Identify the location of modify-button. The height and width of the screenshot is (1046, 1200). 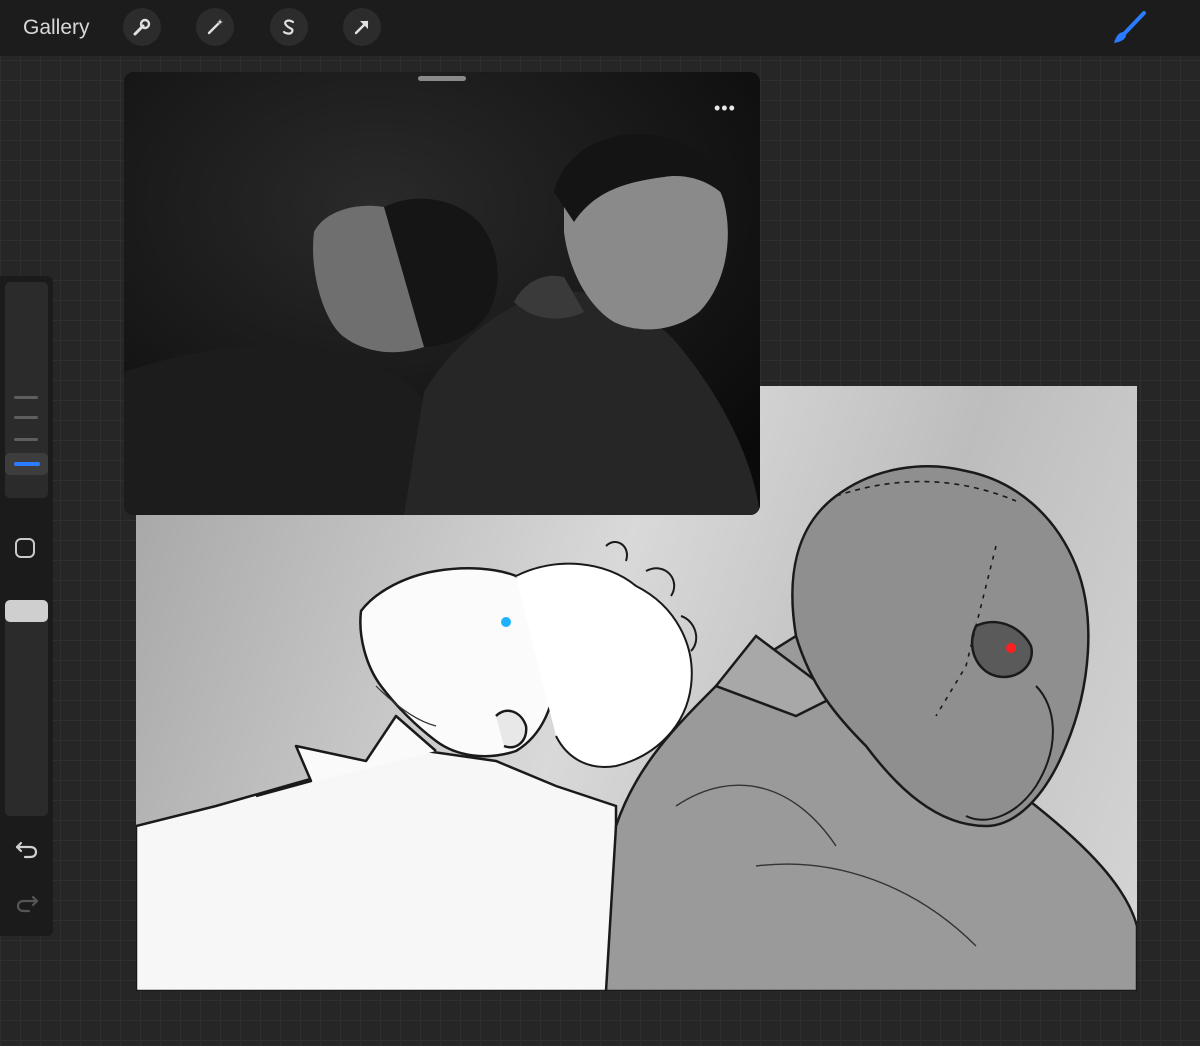
(25, 548).